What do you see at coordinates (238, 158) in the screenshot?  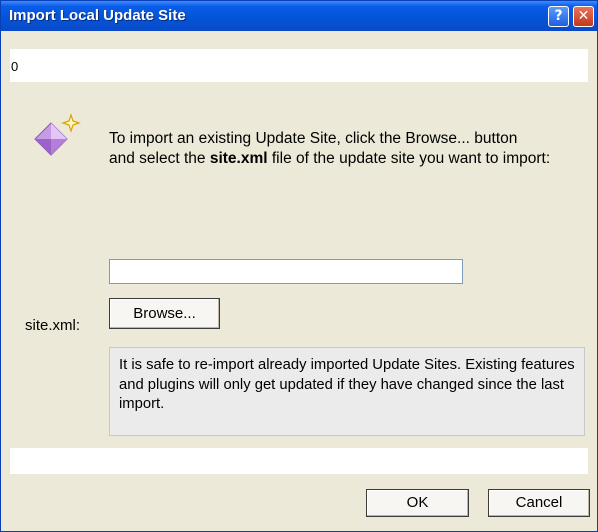 I see `site-xml-emphasis: site.xml` at bounding box center [238, 158].